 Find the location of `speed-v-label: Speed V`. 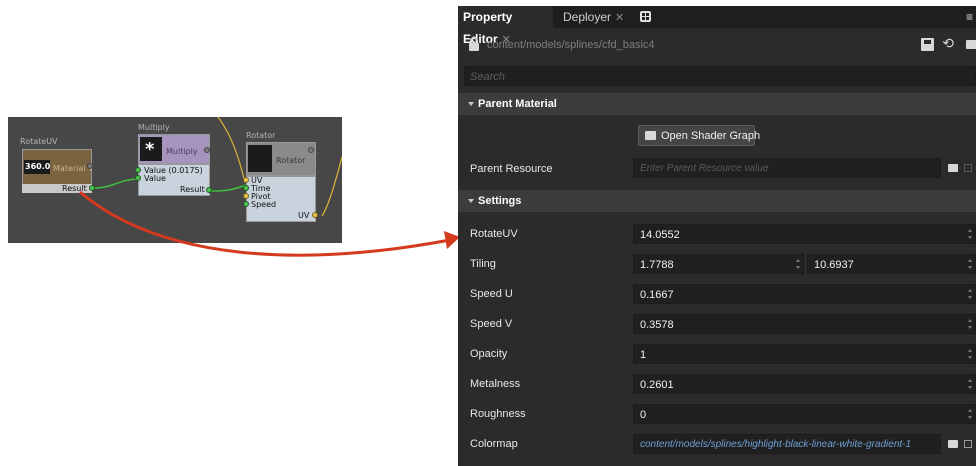

speed-v-label: Speed V is located at coordinates (491, 324).